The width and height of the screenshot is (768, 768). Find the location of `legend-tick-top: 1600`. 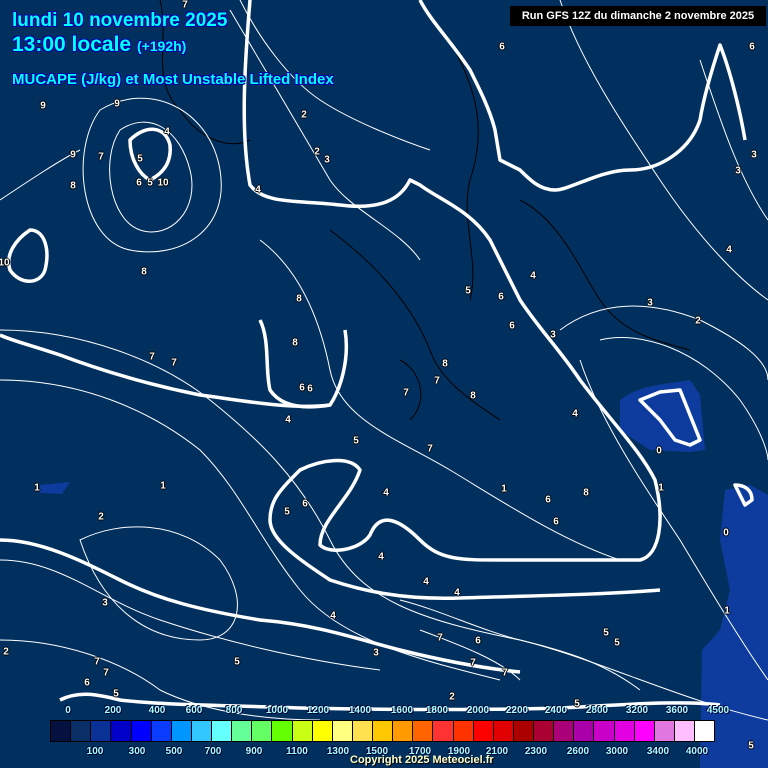

legend-tick-top: 1600 is located at coordinates (402, 710).